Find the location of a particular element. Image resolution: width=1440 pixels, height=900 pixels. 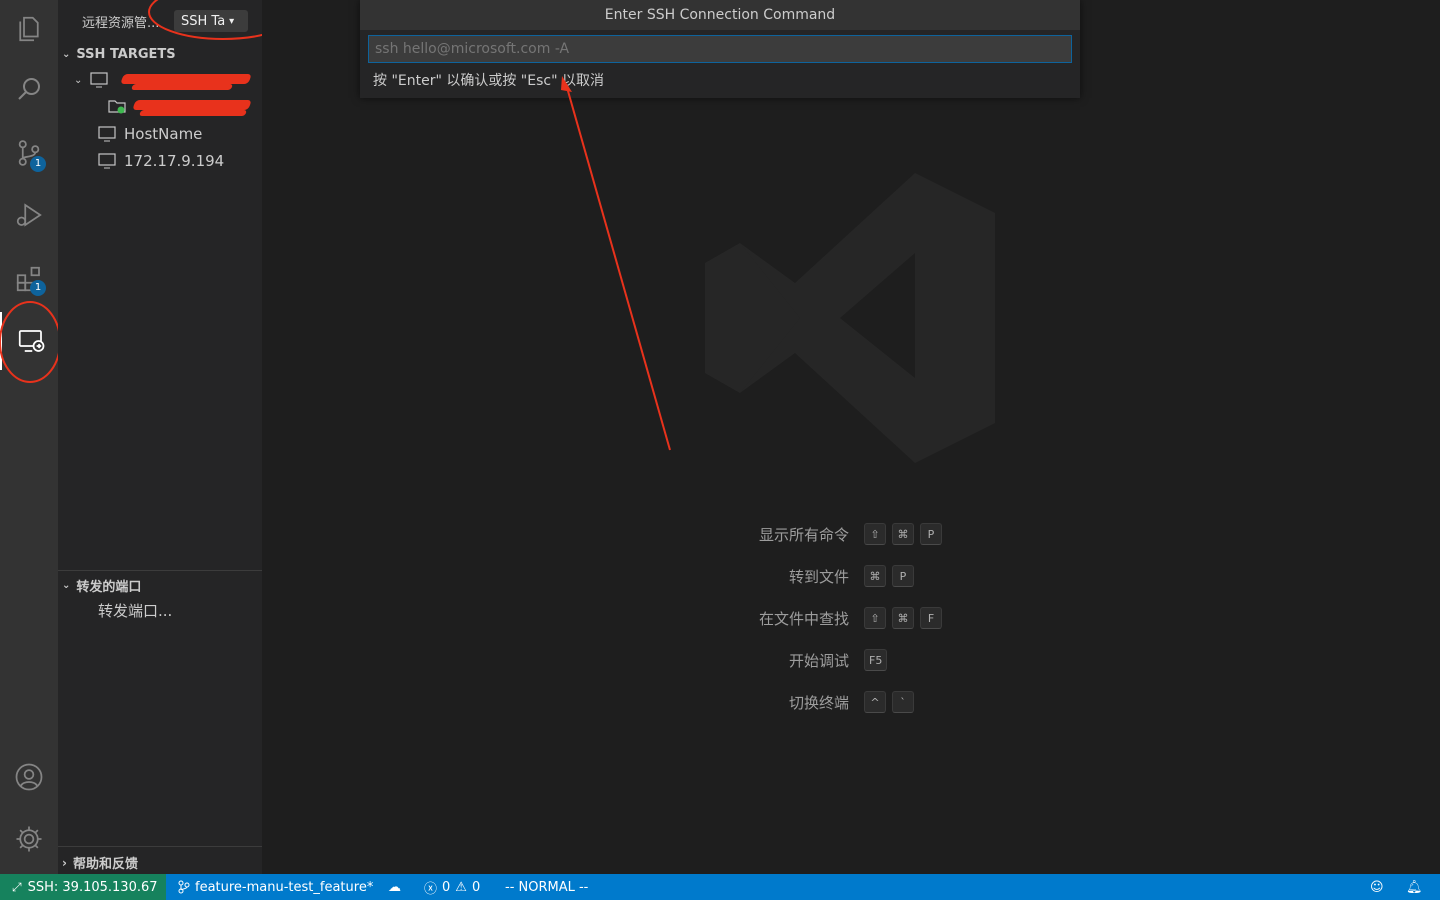

cloud-sync-icon: ☁ is located at coordinates (394, 887).